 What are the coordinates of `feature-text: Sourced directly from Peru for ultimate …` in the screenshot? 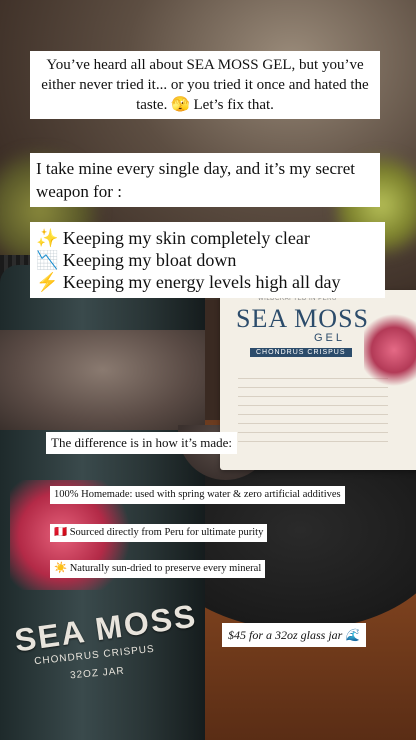 It's located at (166, 532).